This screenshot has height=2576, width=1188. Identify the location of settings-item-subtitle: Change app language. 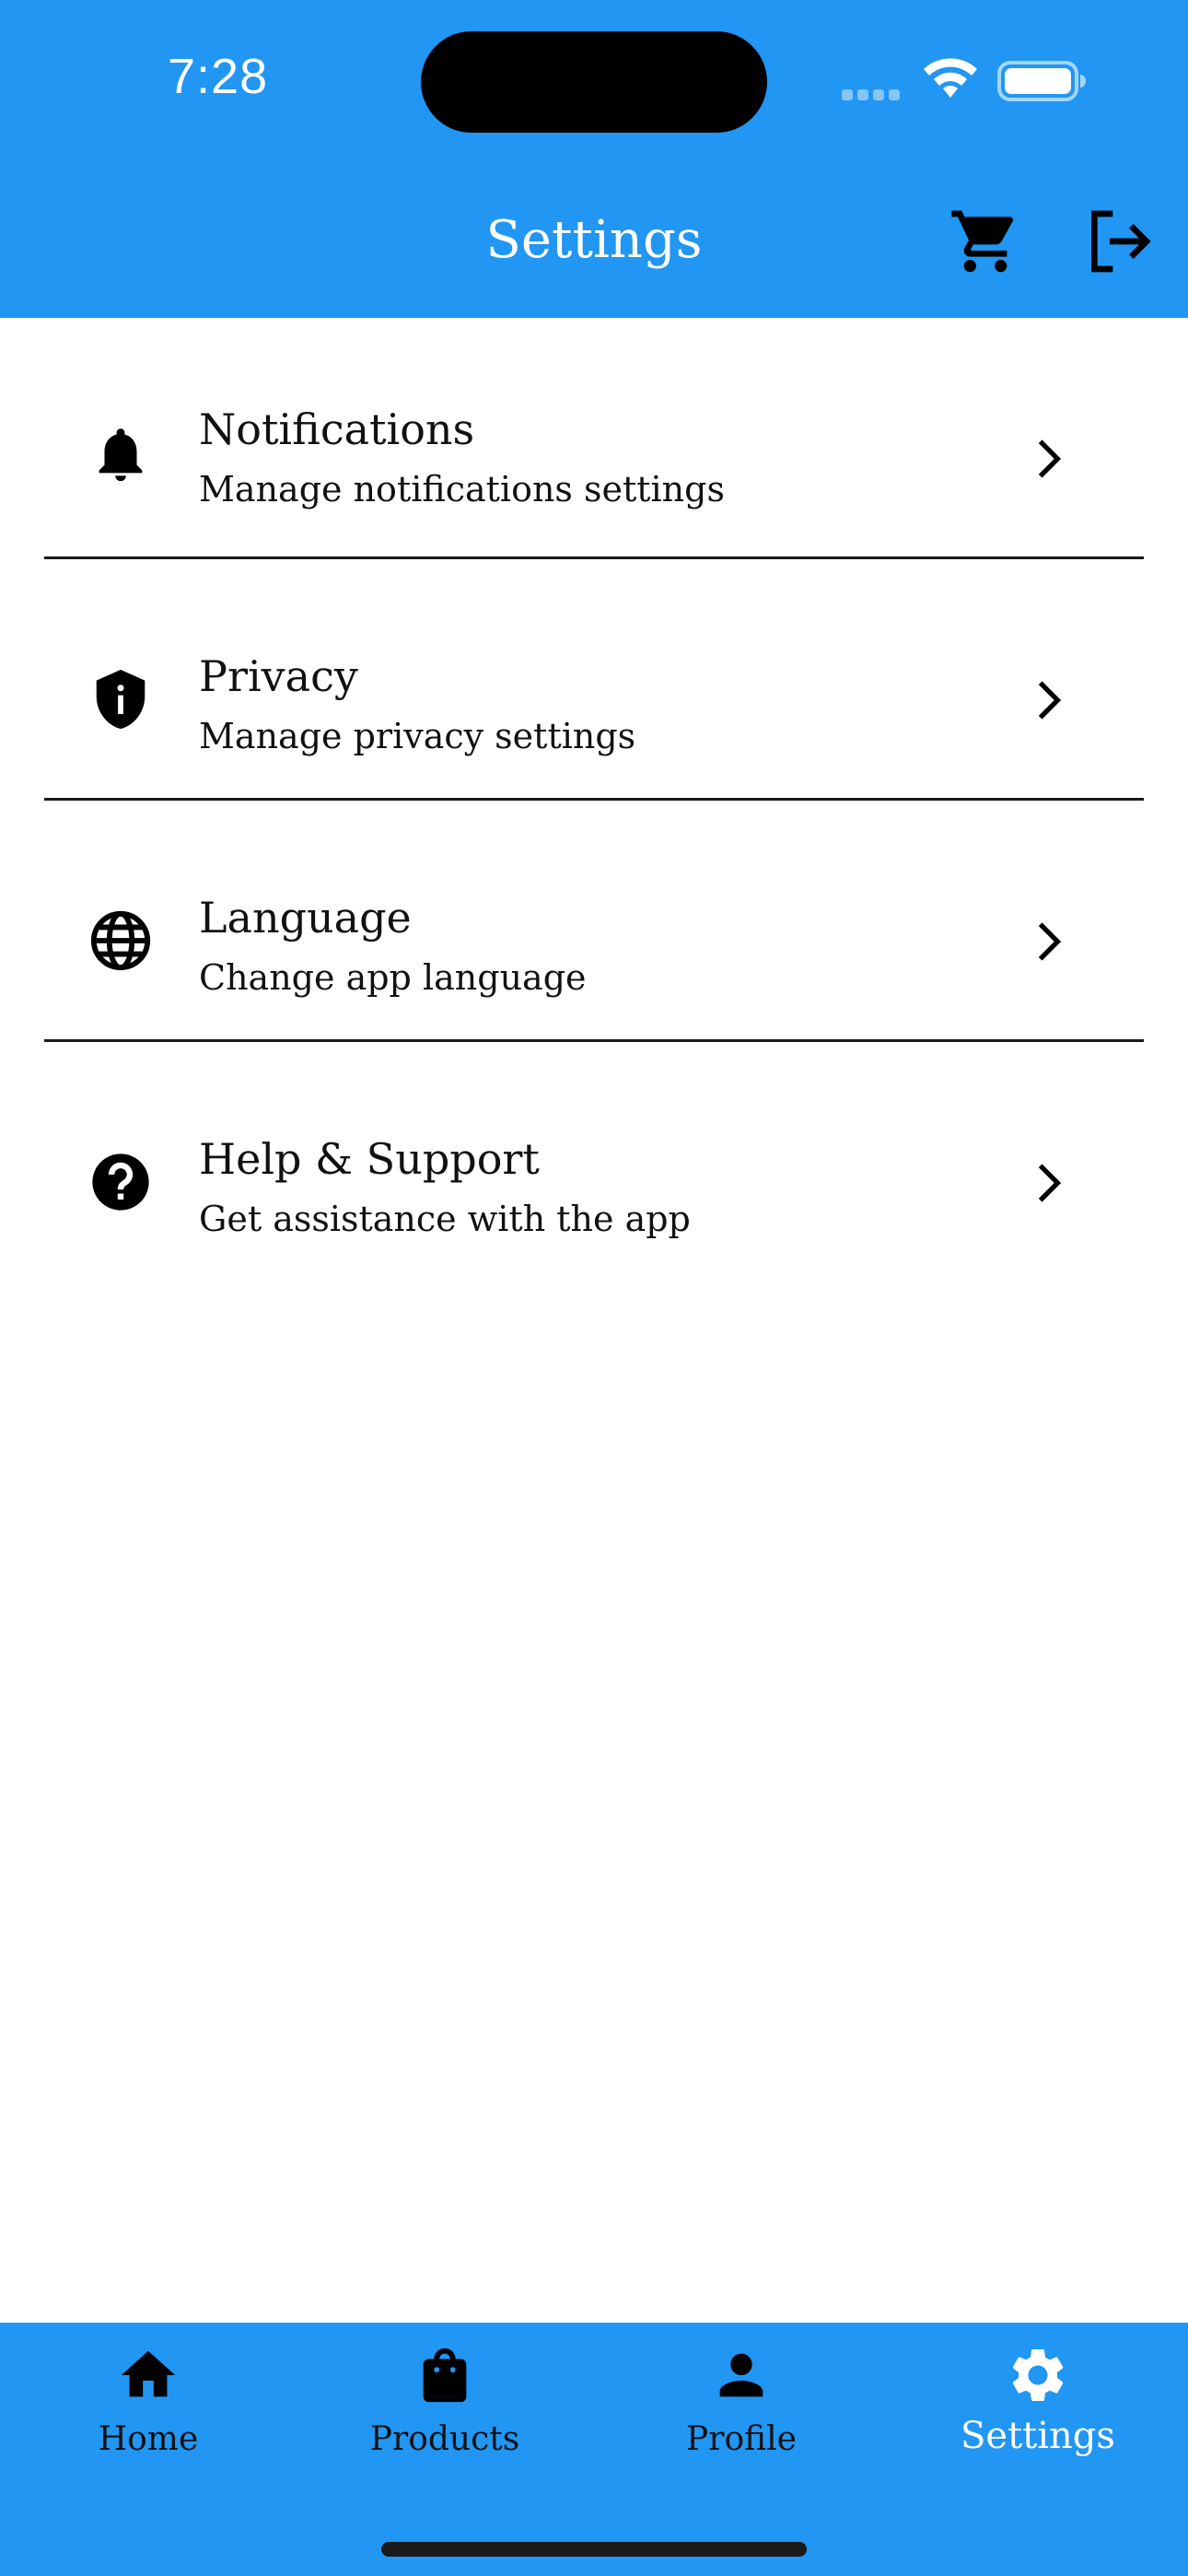
(393, 978).